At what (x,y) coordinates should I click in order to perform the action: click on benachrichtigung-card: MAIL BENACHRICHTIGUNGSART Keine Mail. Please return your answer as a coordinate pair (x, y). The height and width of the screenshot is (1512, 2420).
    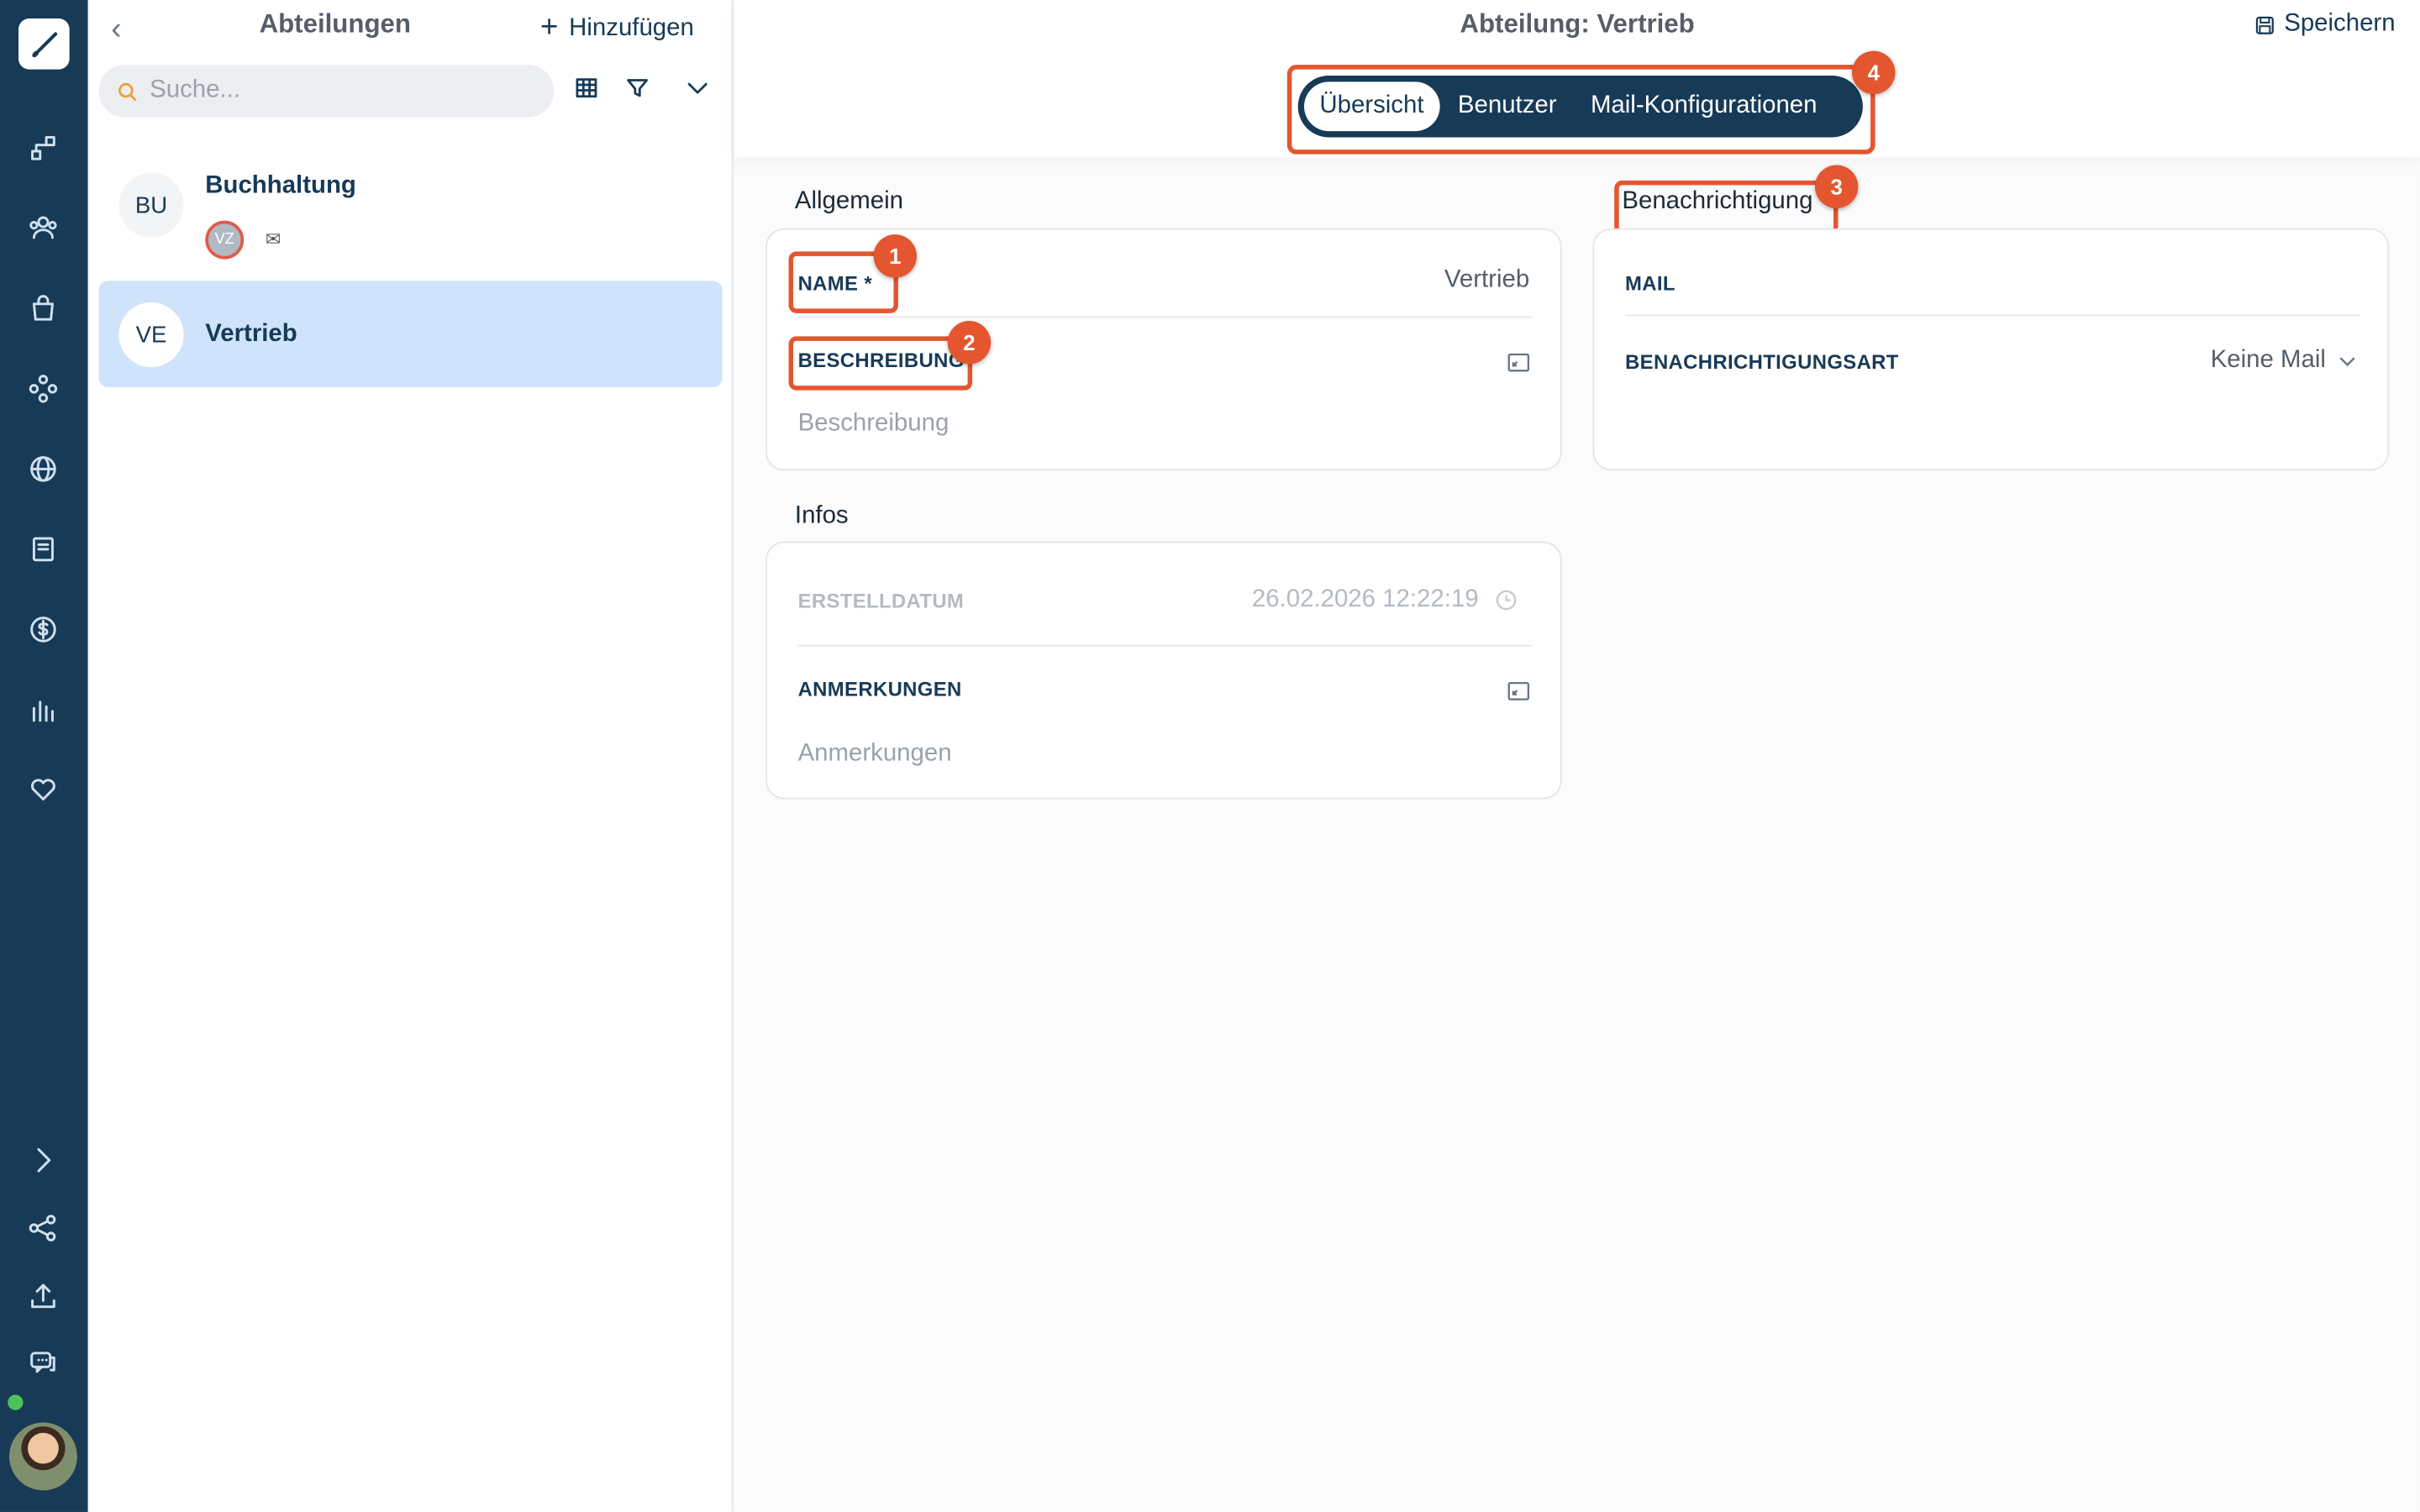
    Looking at the image, I should click on (1991, 349).